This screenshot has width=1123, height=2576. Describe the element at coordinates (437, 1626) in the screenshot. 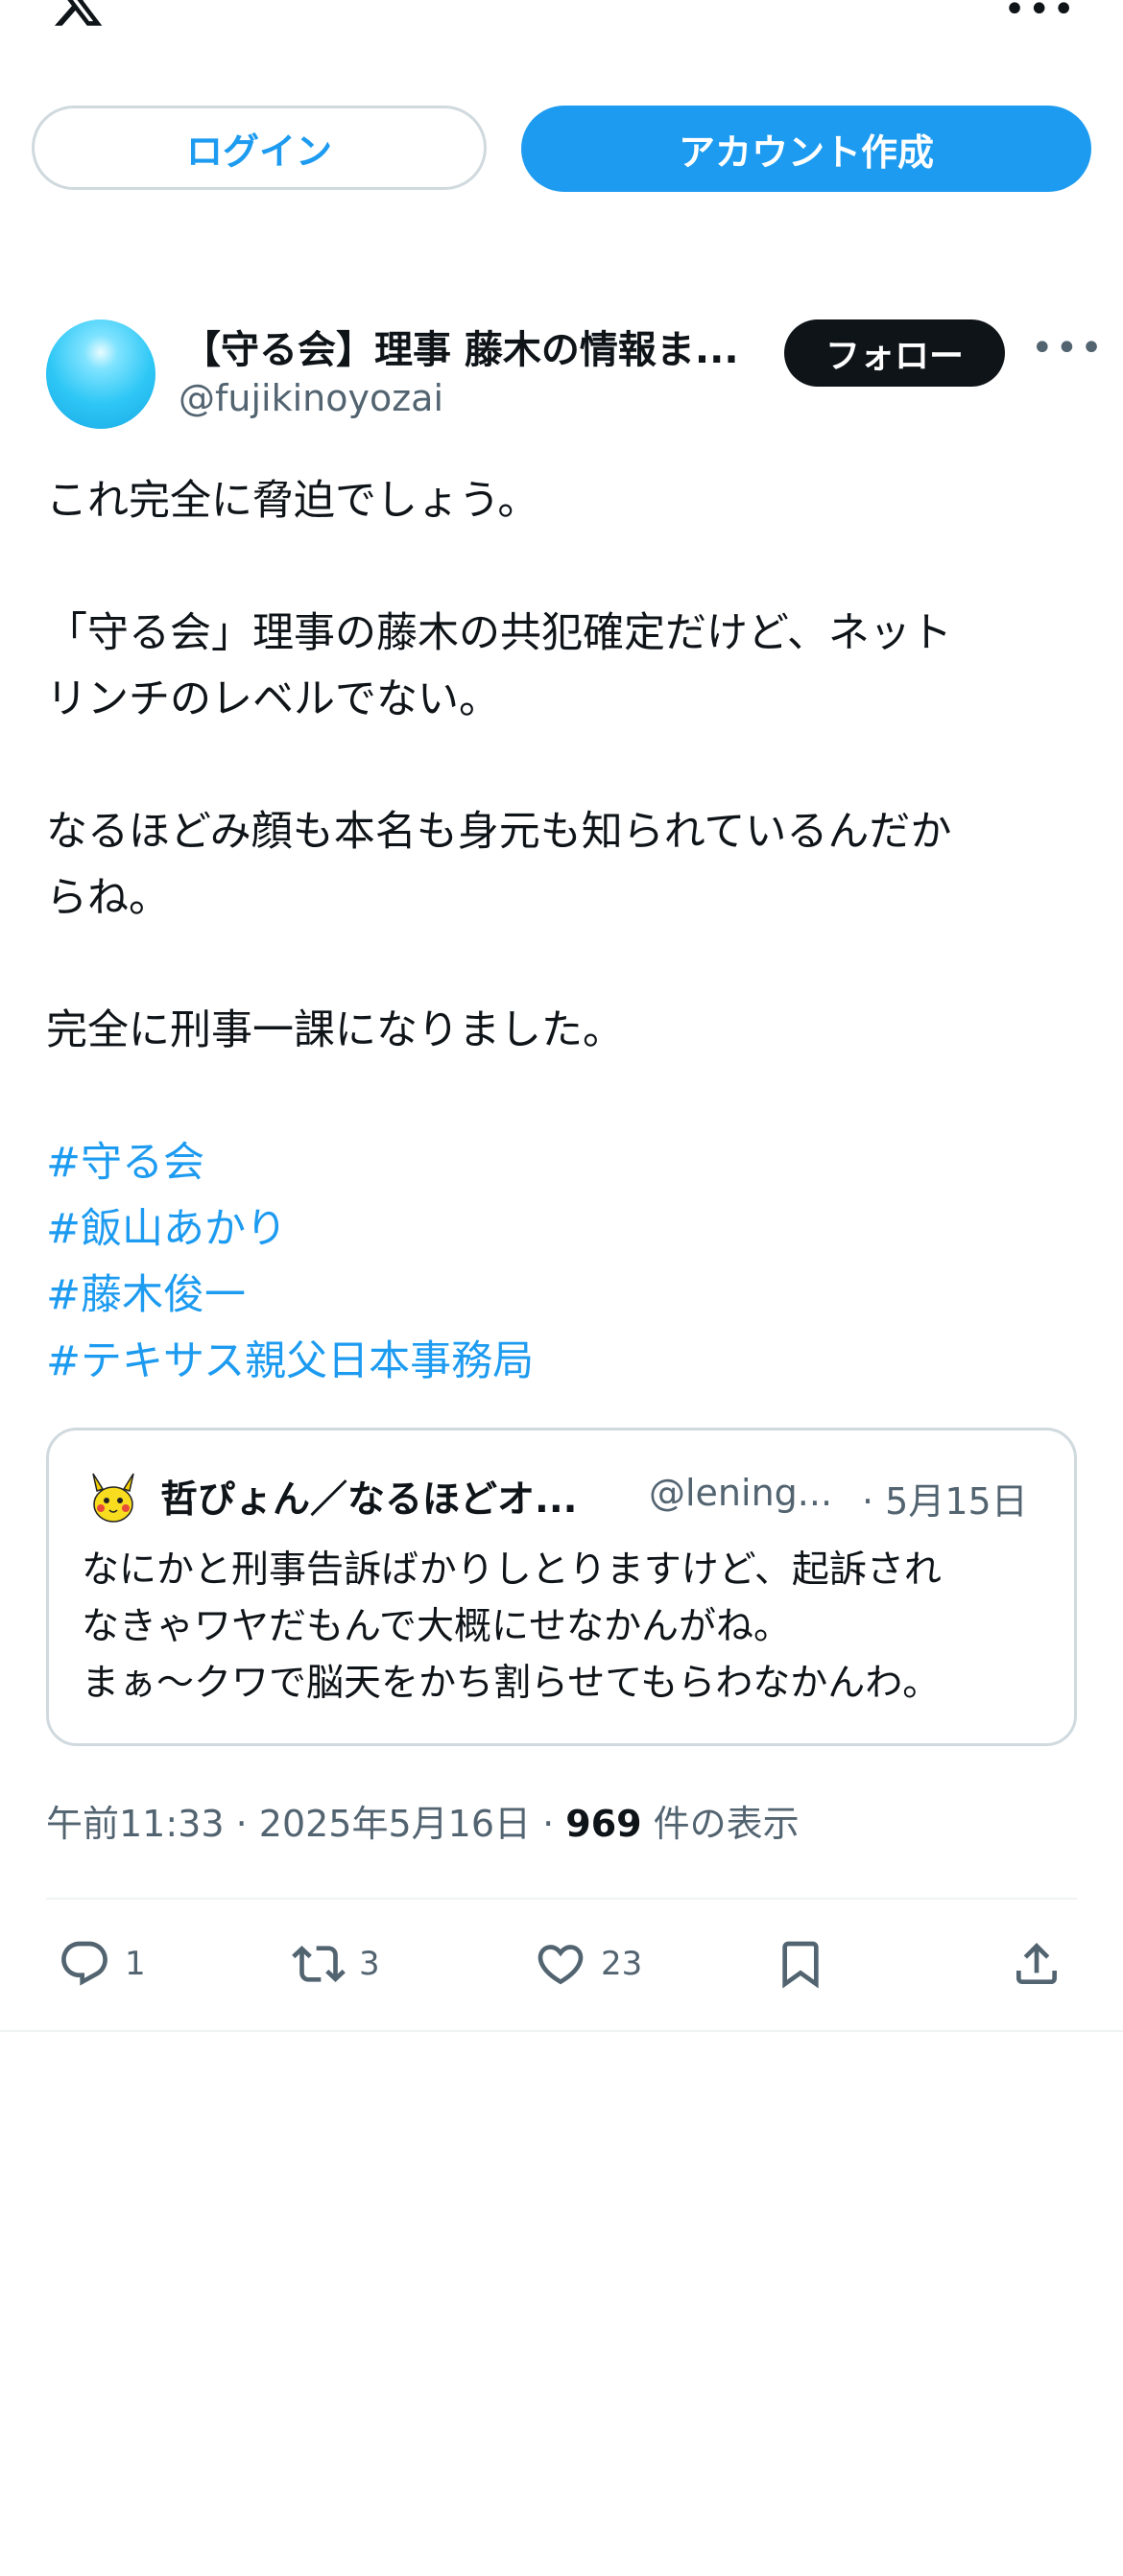

I see `quoted-text-line: なきゃワヤだもんで大概にせなかんがね。` at that location.